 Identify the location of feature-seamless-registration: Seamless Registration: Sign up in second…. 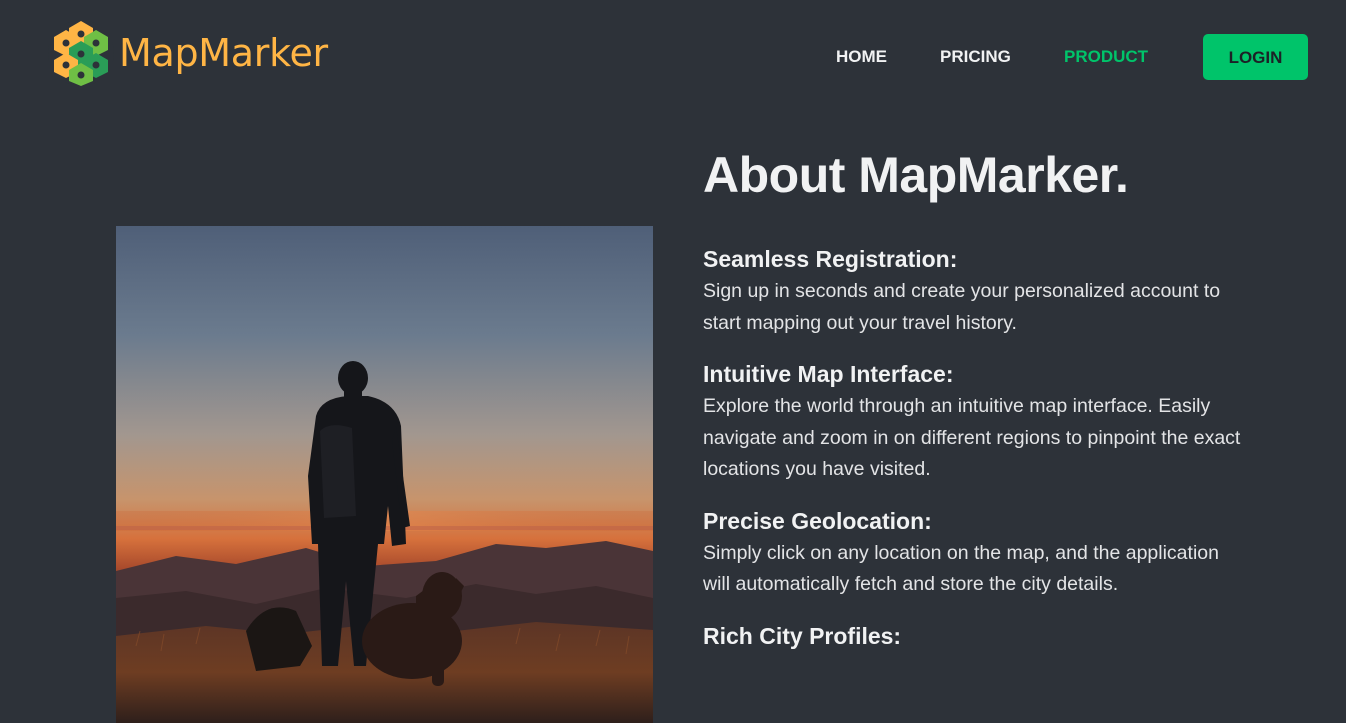
(983, 291).